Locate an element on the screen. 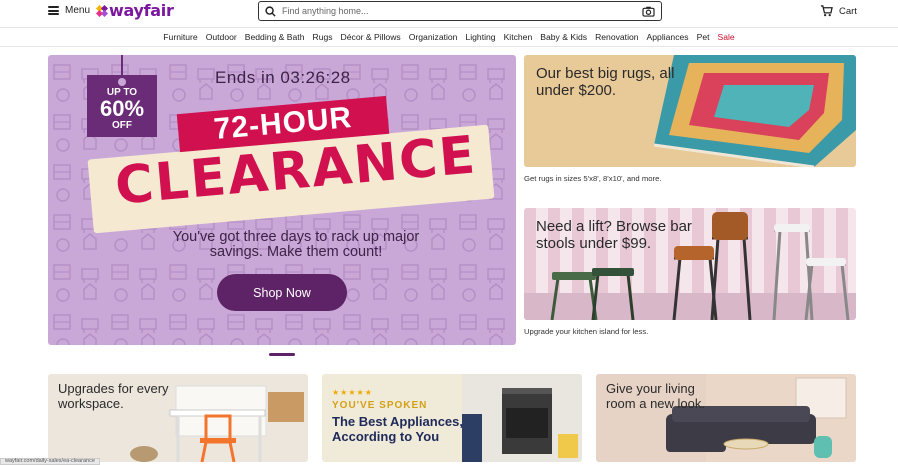 This screenshot has height=465, width=898. discount-tag: UP TO 60% OFF is located at coordinates (122, 96).